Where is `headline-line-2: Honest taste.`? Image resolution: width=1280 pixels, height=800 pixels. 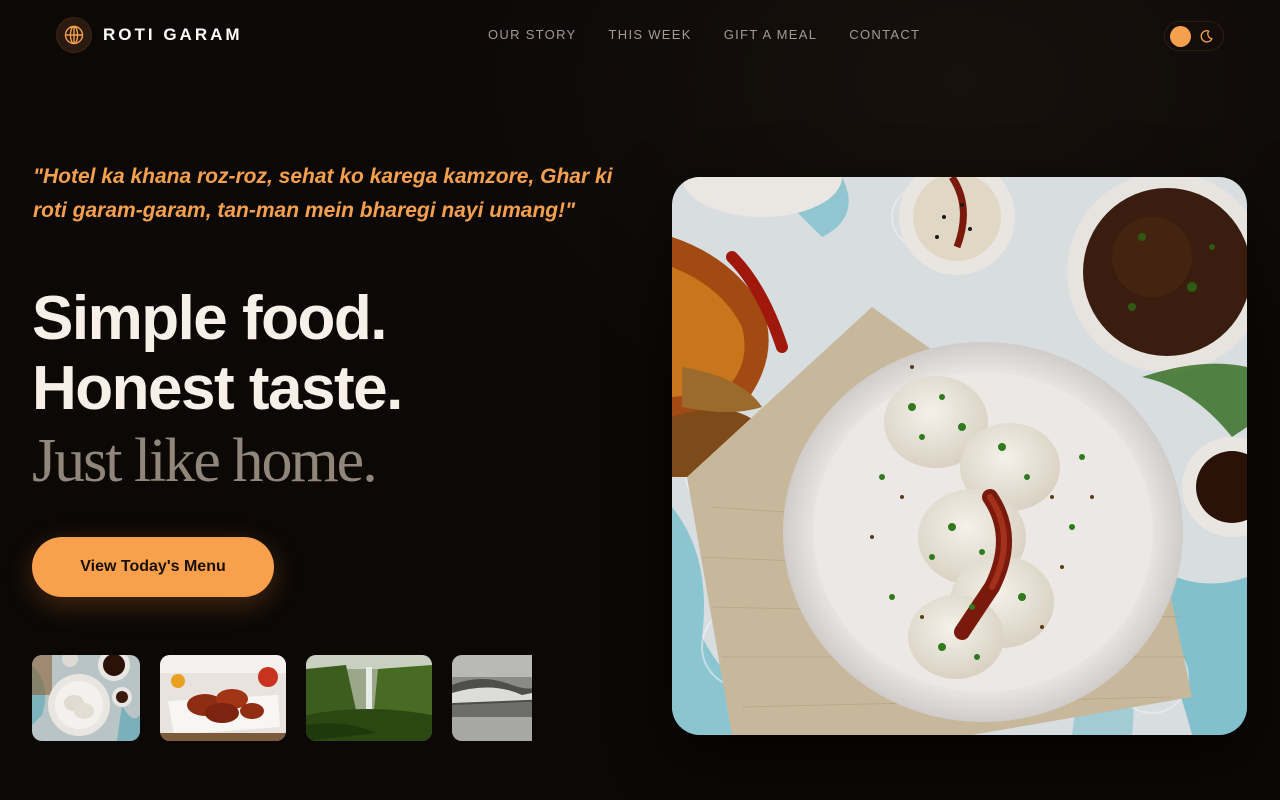 headline-line-2: Honest taste. is located at coordinates (217, 388).